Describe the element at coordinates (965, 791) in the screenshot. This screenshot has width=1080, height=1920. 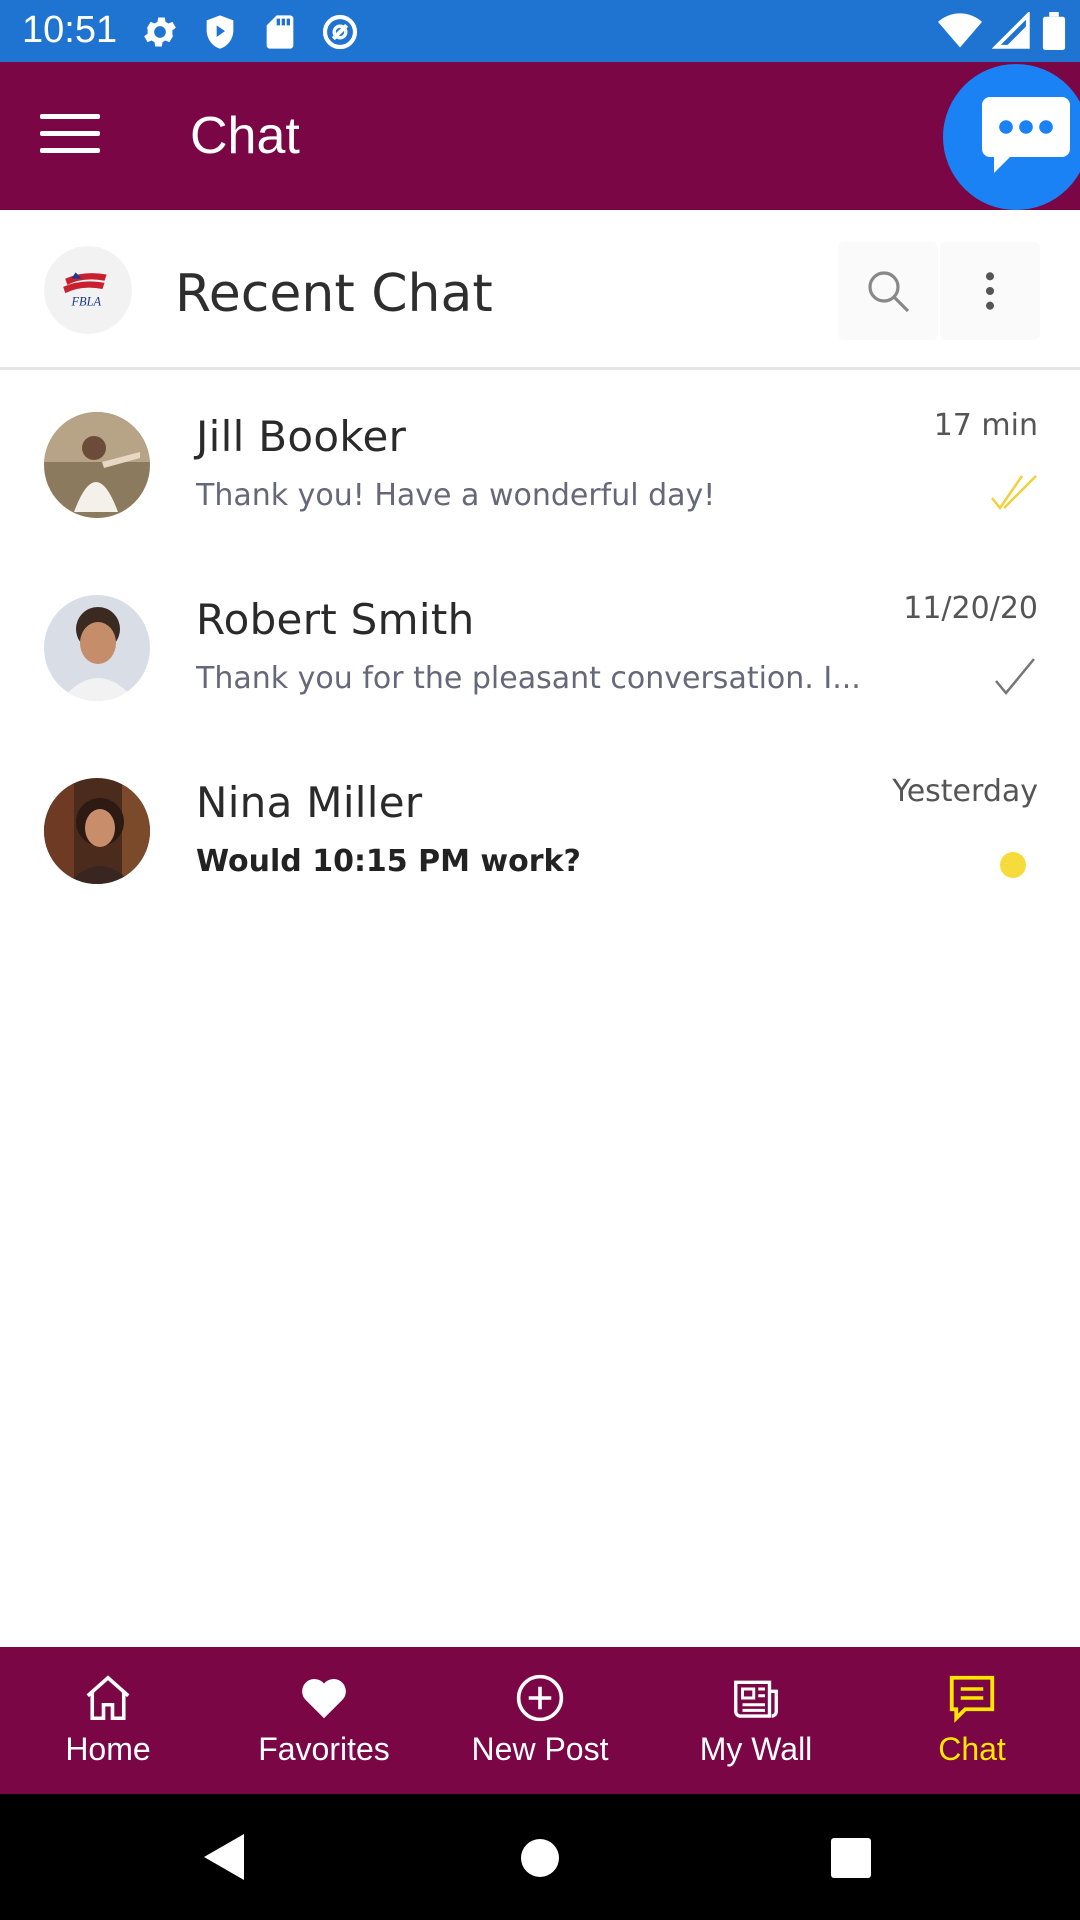
I see `chat-time: Yesterday` at that location.